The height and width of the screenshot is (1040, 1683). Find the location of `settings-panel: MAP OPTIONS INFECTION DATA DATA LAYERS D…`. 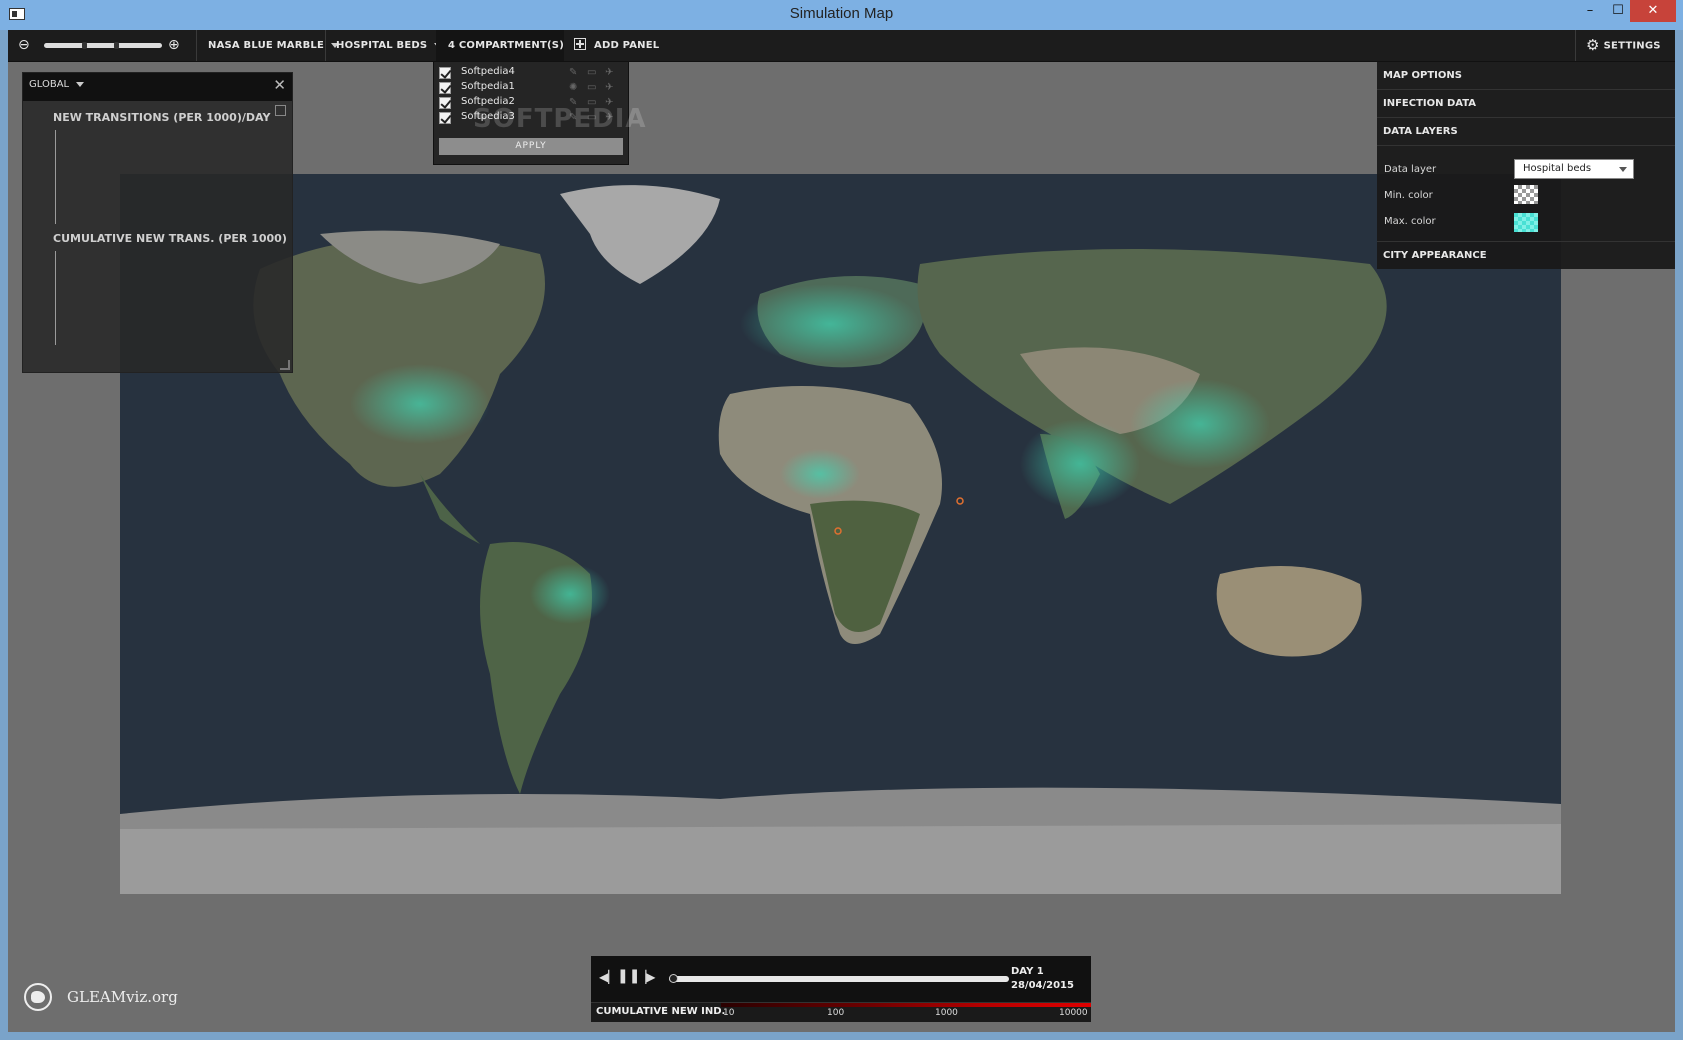

settings-panel: MAP OPTIONS INFECTION DATA DATA LAYERS D… is located at coordinates (1526, 165).